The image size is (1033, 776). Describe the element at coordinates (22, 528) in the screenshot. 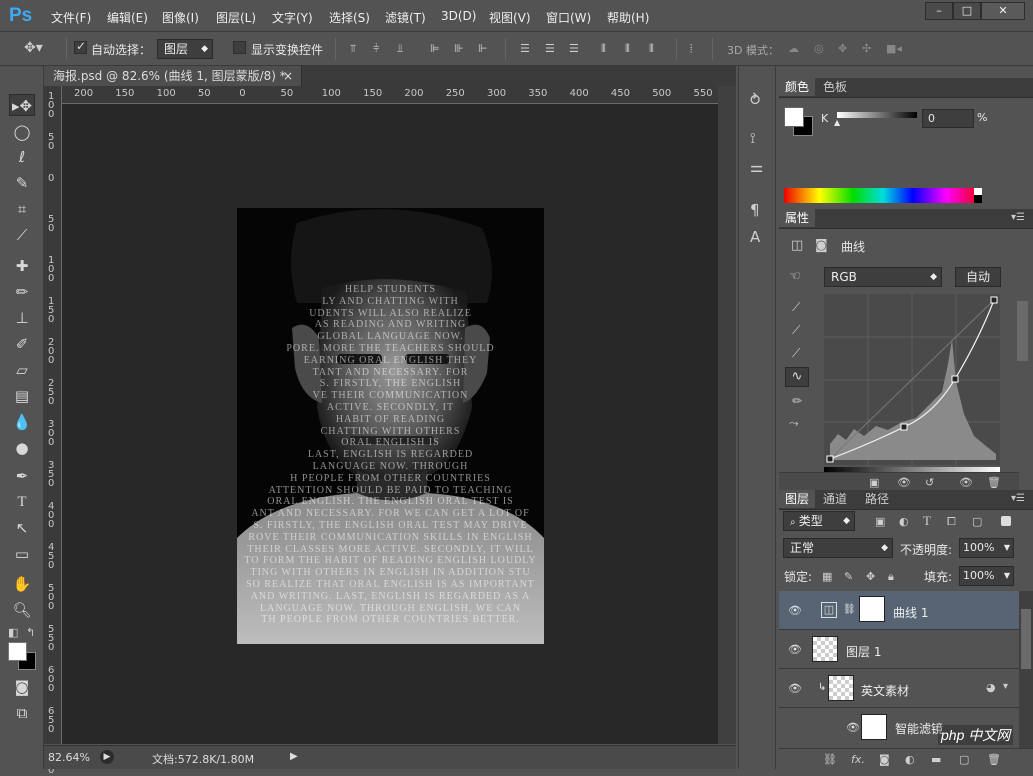

I see `path-select-tool-icon: ↖` at that location.